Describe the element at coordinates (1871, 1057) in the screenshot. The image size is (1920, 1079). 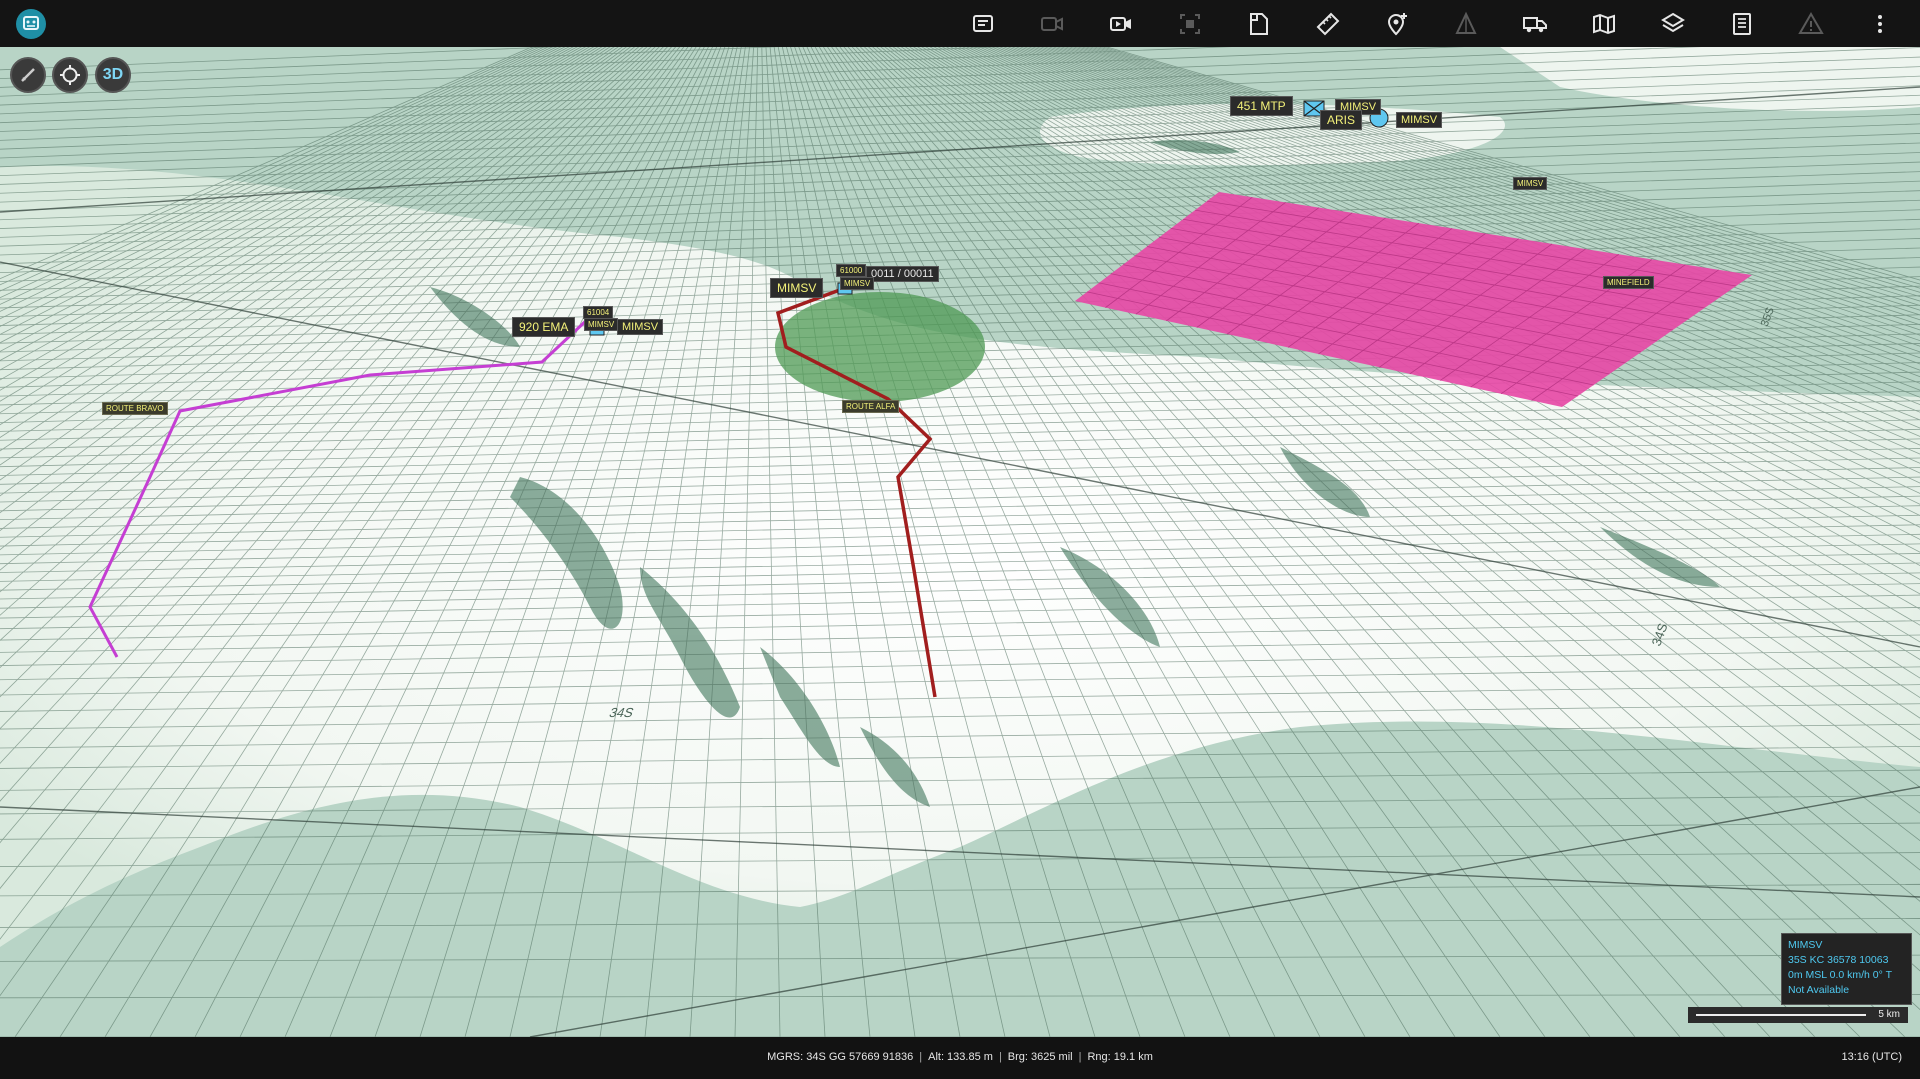
I see `utc-clock: 13:16 (UTC)` at that location.